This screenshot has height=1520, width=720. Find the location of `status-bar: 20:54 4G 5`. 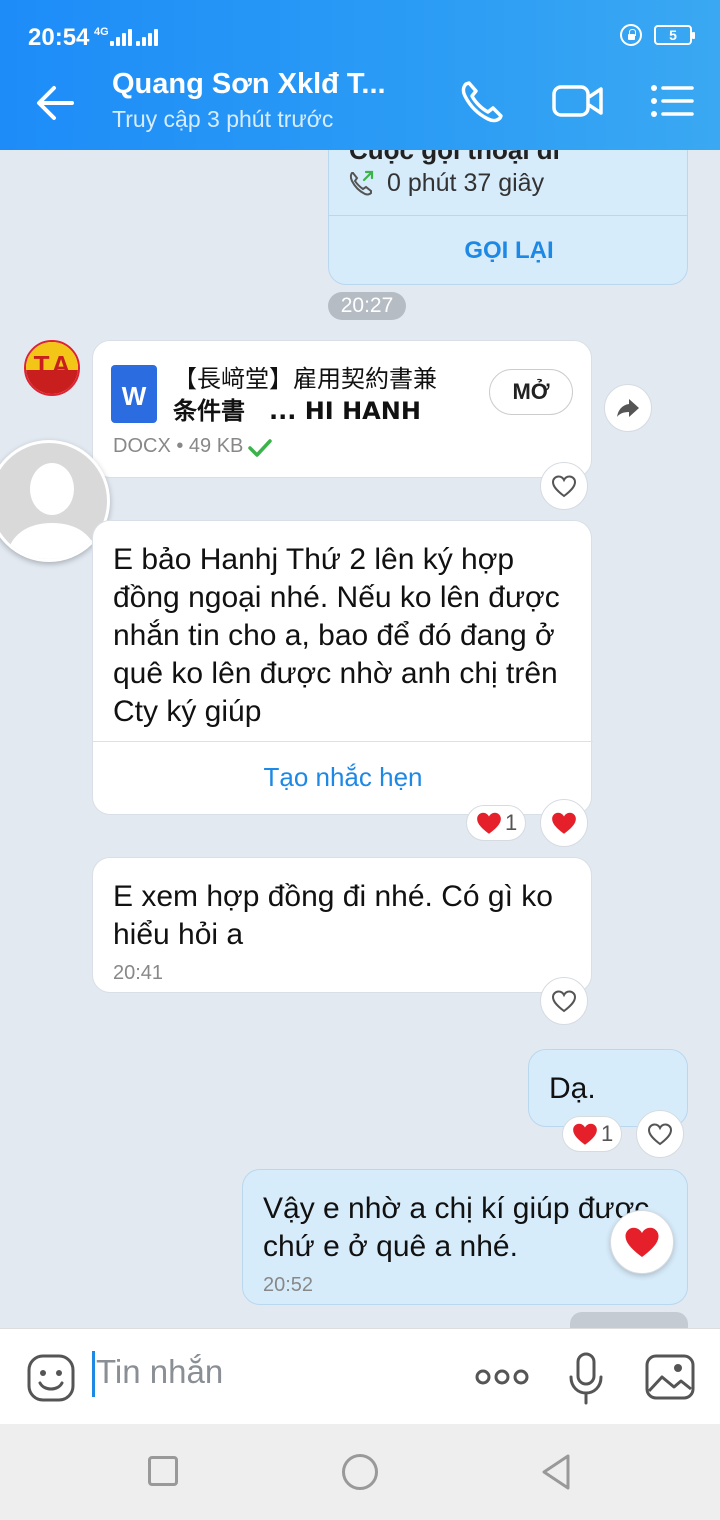

status-bar: 20:54 4G 5 is located at coordinates (360, 26).